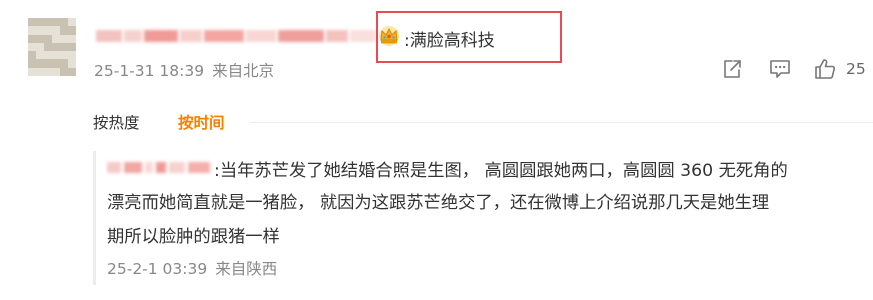  What do you see at coordinates (501, 171) in the screenshot?
I see `sub-comment-text-line: :当年苏芒发了她结婚合照是生图， 高圆圆跟她两口，高圆圆 360 无死角的` at bounding box center [501, 171].